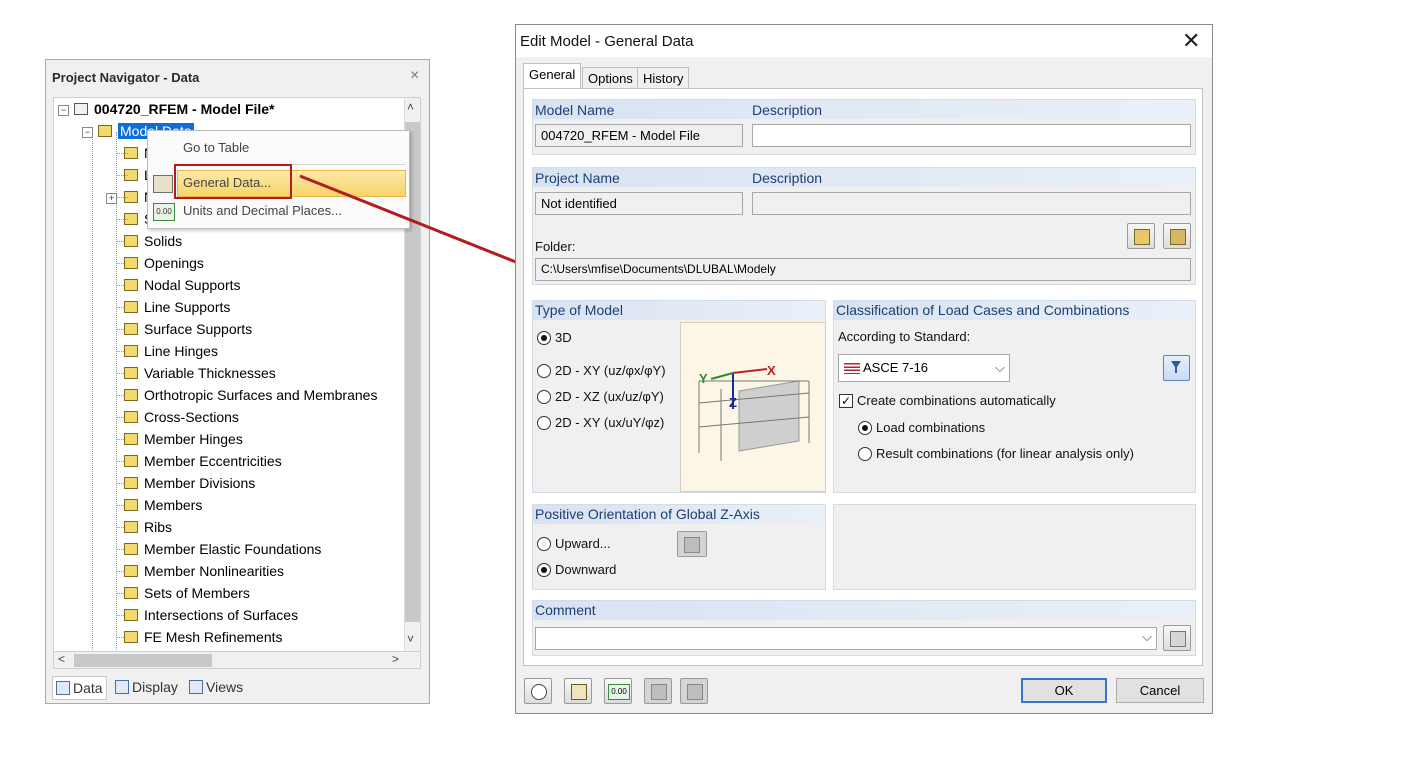 This screenshot has height=769, width=1408. What do you see at coordinates (544, 544) in the screenshot?
I see `radio-upward` at bounding box center [544, 544].